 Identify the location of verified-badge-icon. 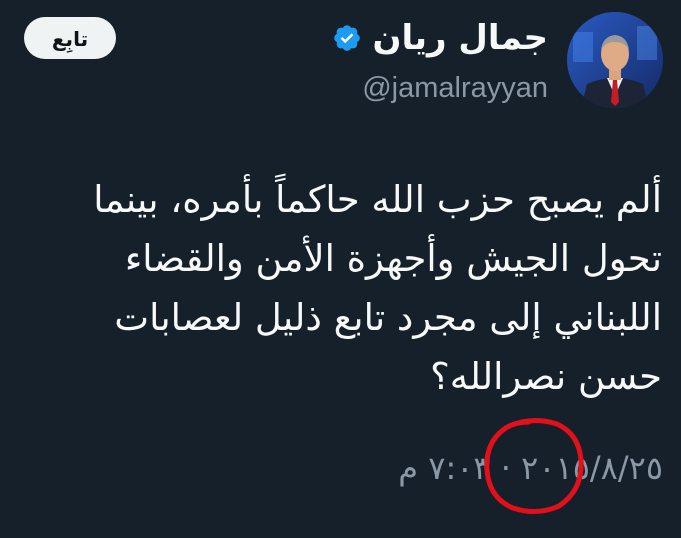
(347, 38).